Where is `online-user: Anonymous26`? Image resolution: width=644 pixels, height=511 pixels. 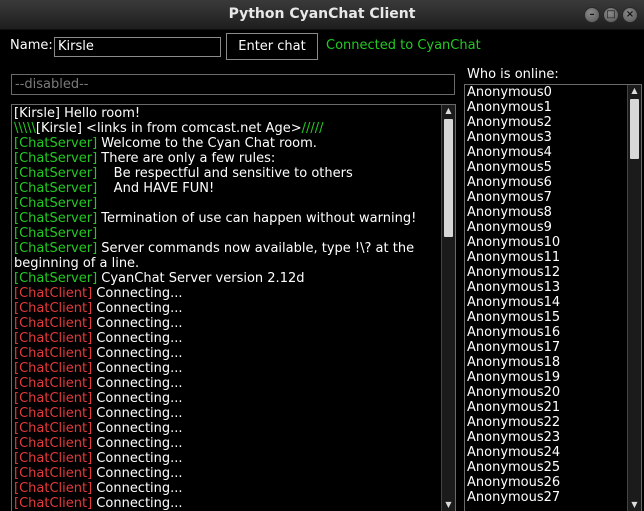
online-user: Anonymous26 is located at coordinates (547, 482).